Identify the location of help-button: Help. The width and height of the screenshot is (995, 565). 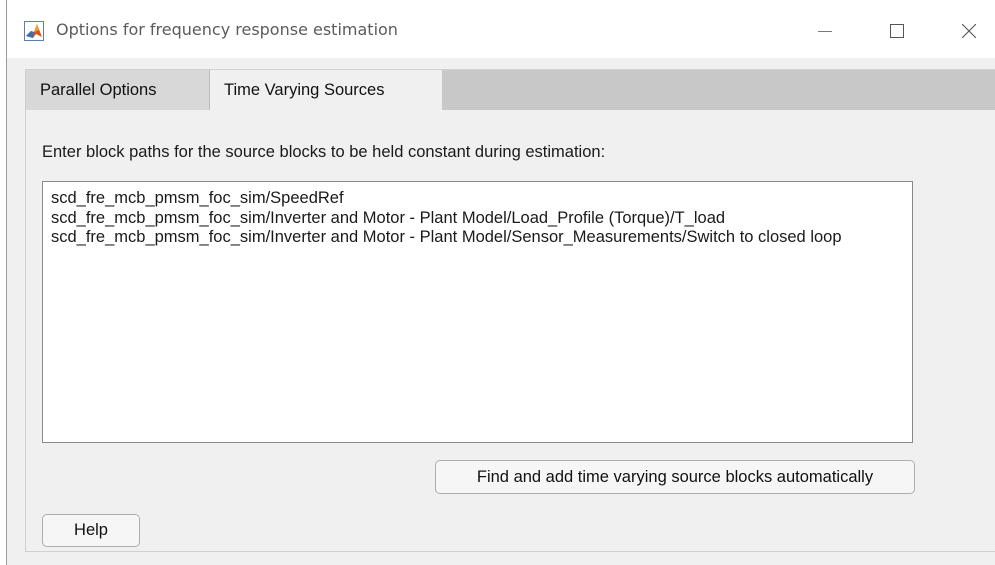
(91, 530).